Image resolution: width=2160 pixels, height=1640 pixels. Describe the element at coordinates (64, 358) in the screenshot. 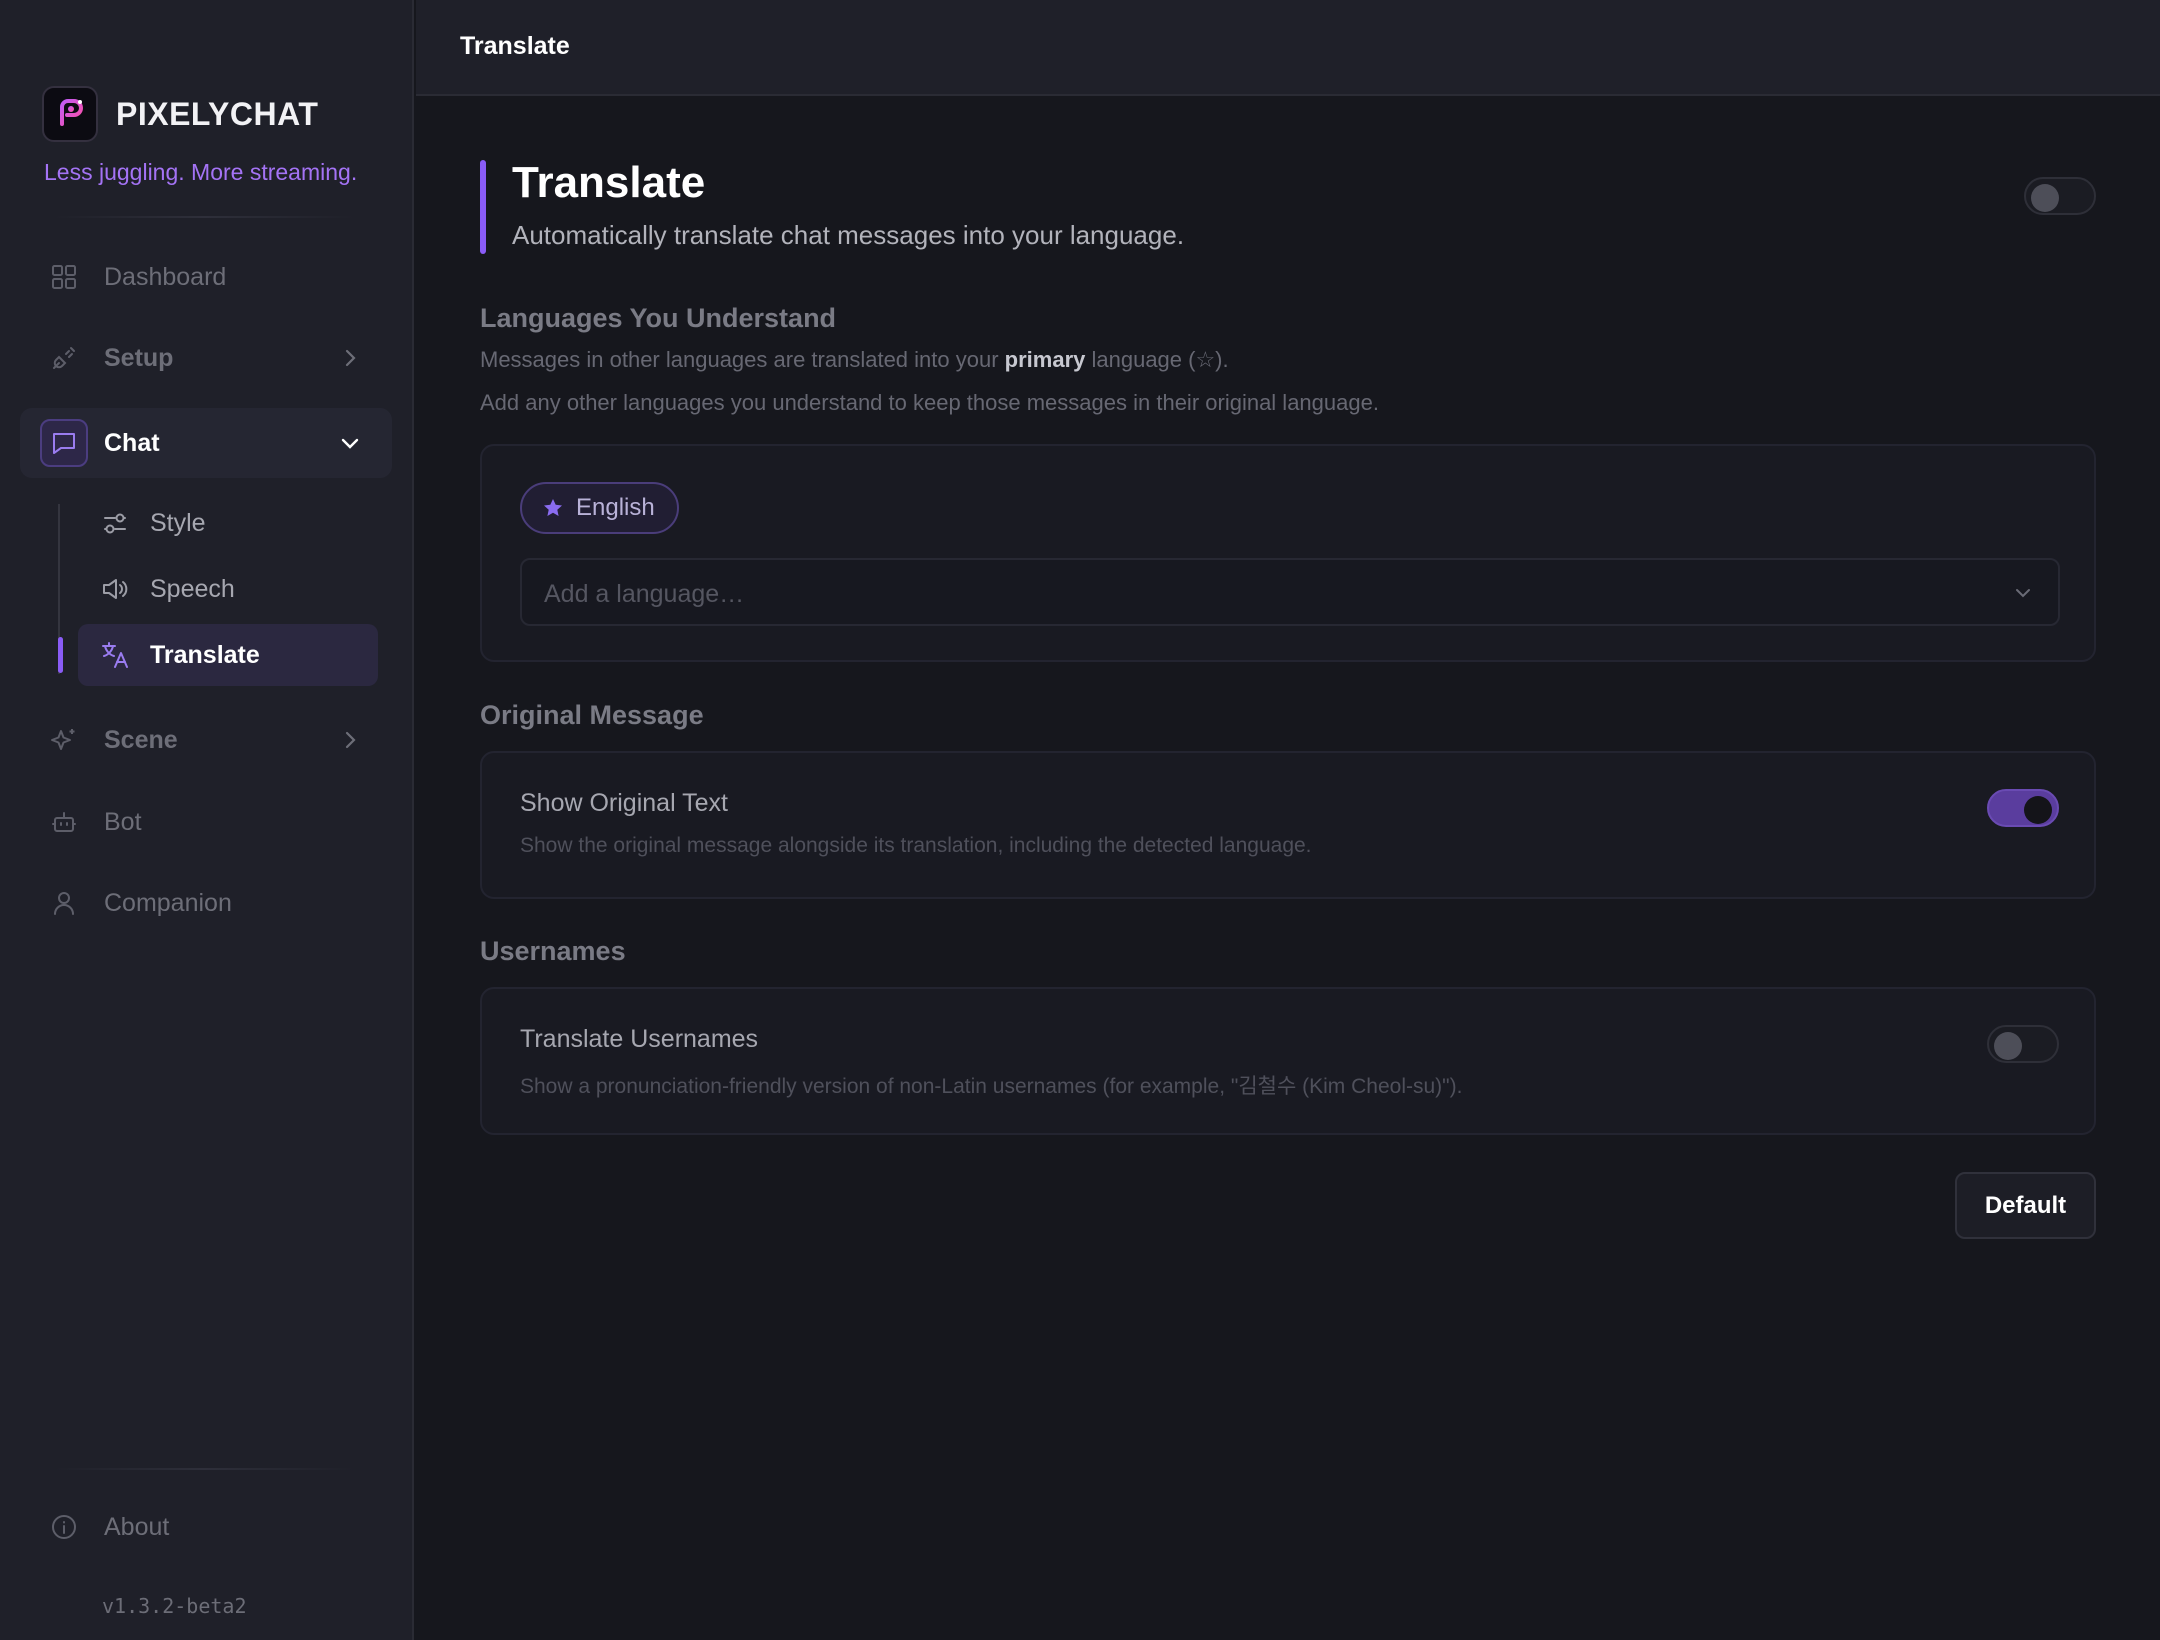

I see `plug-icon` at that location.